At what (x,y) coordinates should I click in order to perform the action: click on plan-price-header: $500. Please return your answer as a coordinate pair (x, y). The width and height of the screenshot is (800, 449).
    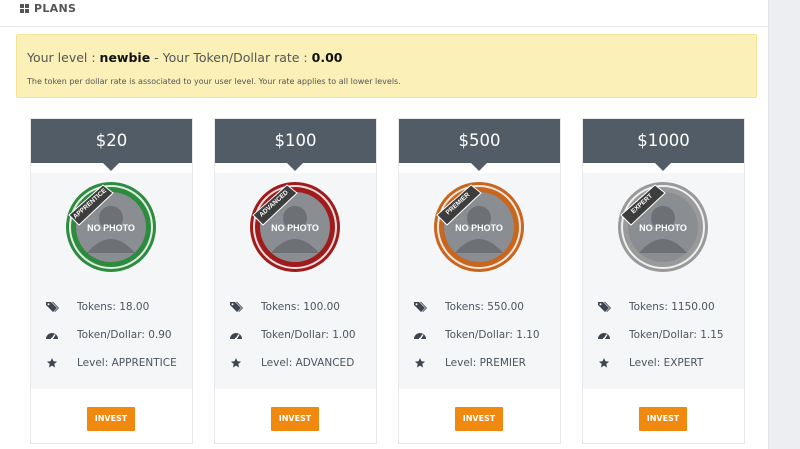
    Looking at the image, I should click on (479, 141).